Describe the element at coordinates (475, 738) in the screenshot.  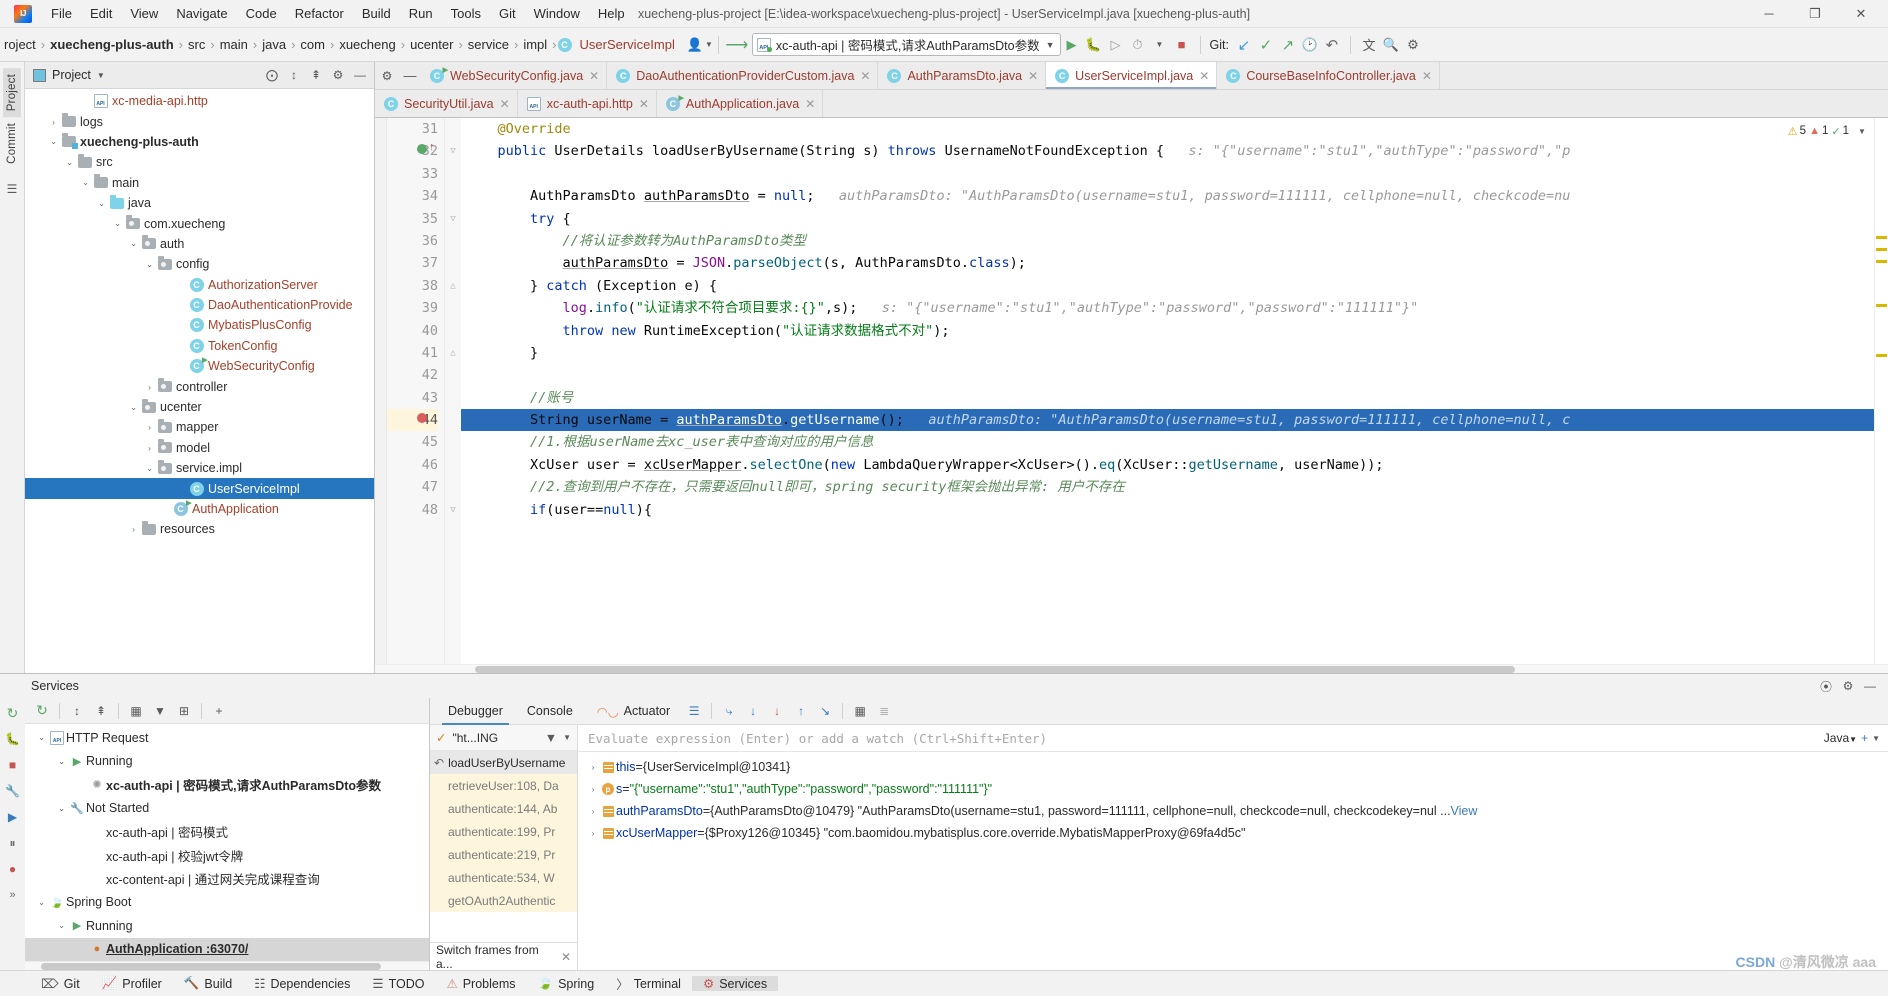
I see `thread-selector: "ht...ING` at that location.